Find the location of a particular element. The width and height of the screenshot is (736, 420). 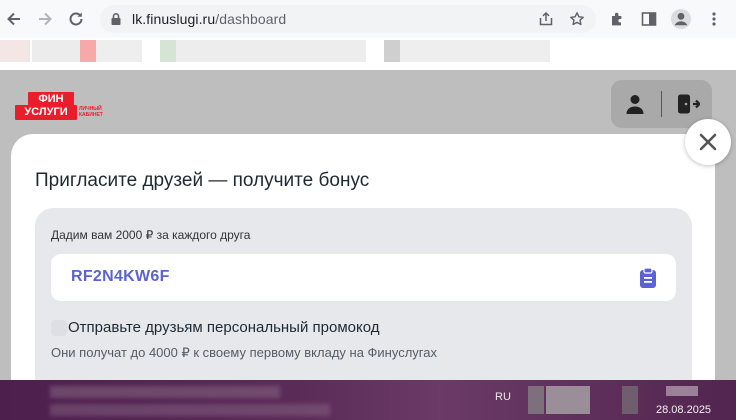

browser-toolbar: lk.finuslugi.ru/dashboard is located at coordinates (368, 19).